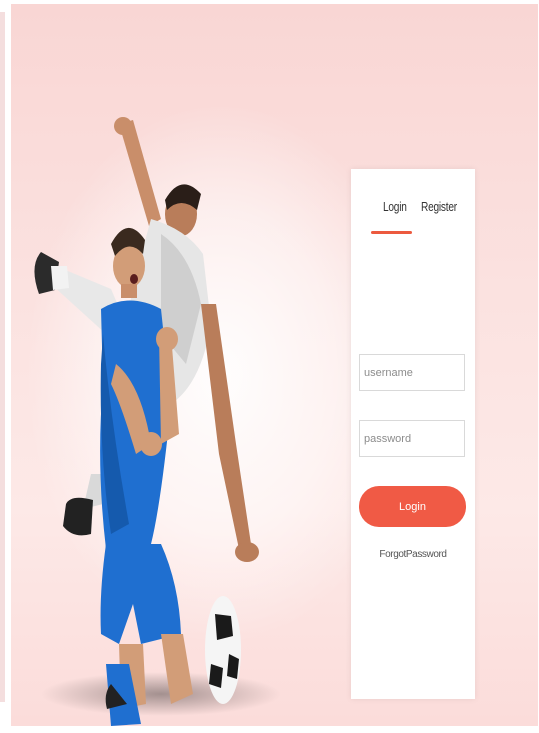 This screenshot has width=539, height=733. Describe the element at coordinates (413, 219) in the screenshot. I see `auth-tabs: Login Register` at that location.